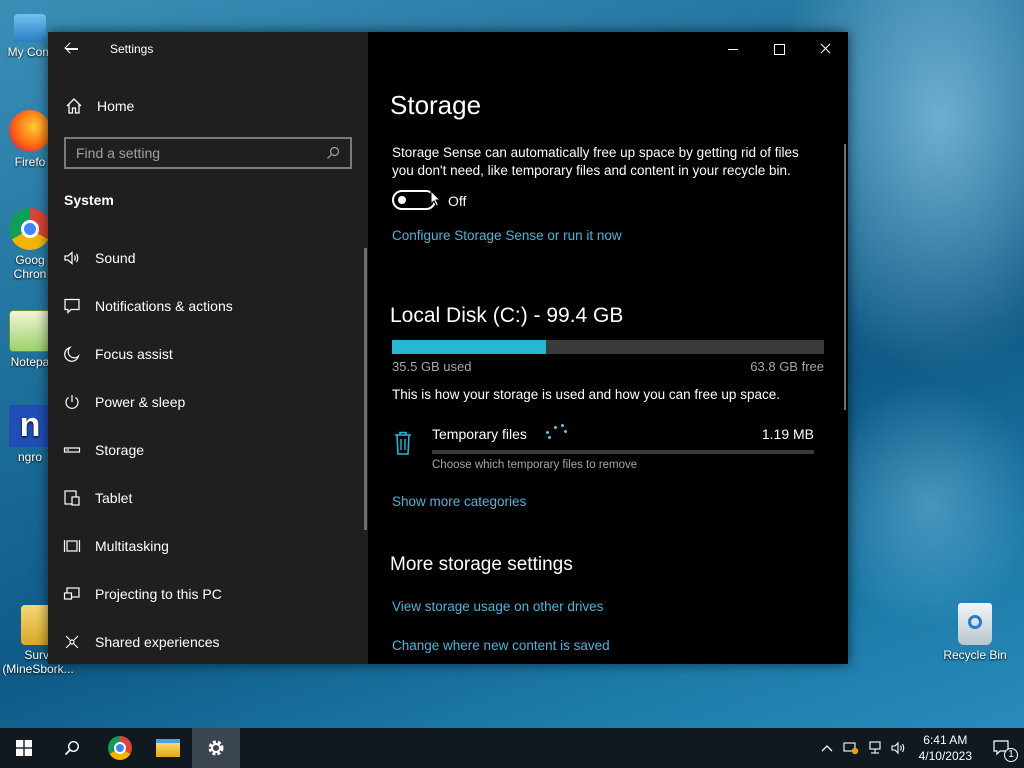  What do you see at coordinates (206, 498) in the screenshot?
I see `sidebar-item-tablet: Tablet` at bounding box center [206, 498].